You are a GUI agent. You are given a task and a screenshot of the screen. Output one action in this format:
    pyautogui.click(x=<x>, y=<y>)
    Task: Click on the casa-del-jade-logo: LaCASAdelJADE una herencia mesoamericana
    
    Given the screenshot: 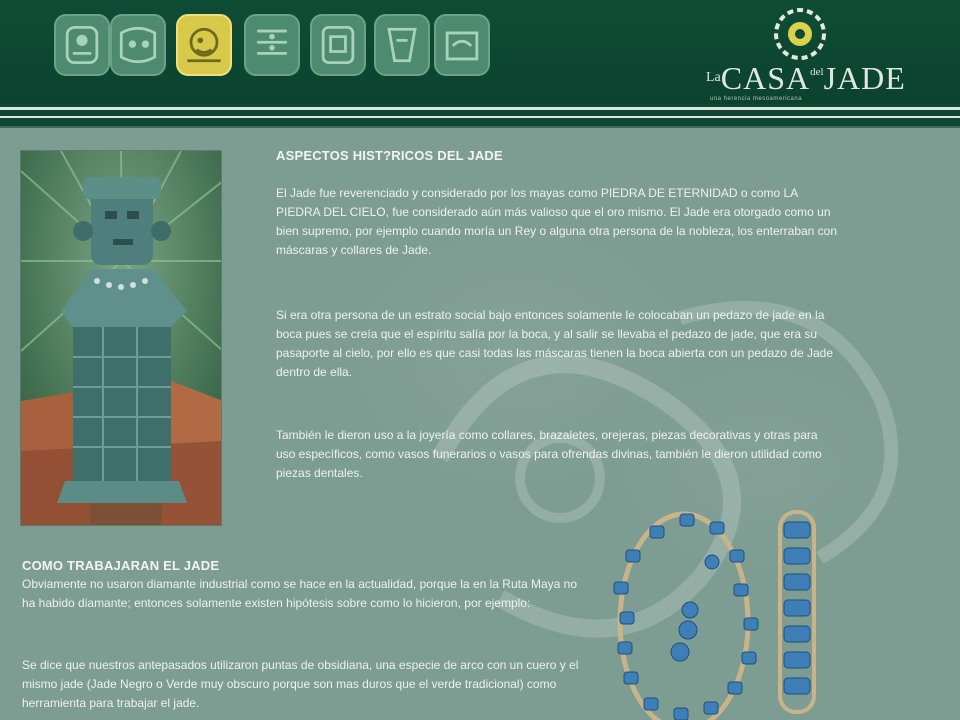 What is the action you would take?
    pyautogui.click(x=803, y=53)
    